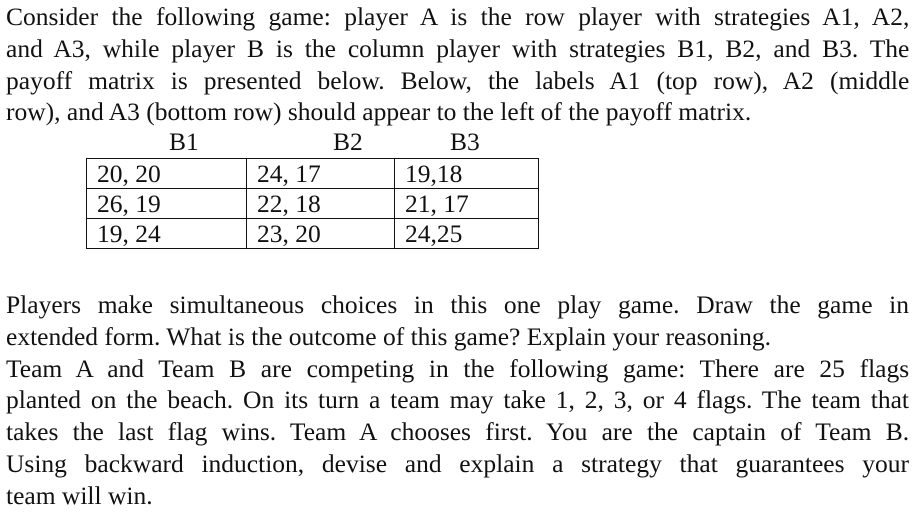  What do you see at coordinates (348, 141) in the screenshot?
I see `column-header-b2: B2` at bounding box center [348, 141].